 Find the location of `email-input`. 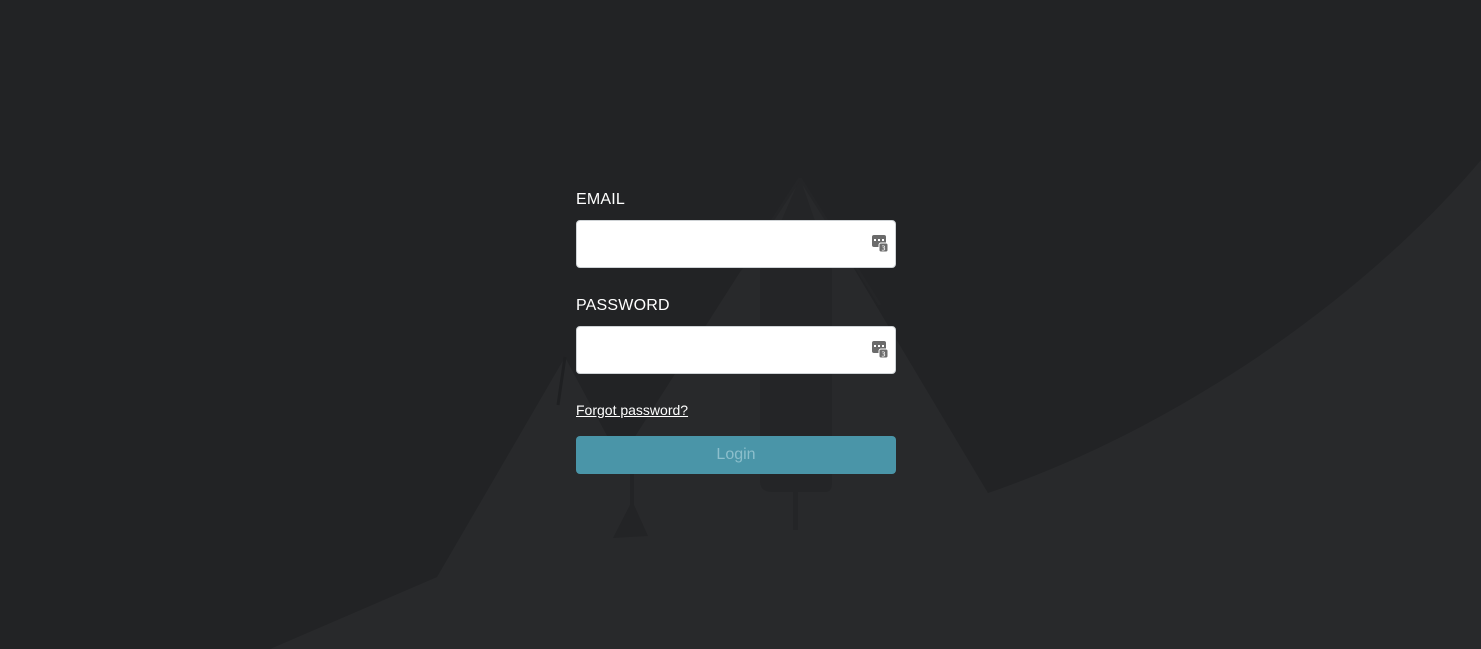

email-input is located at coordinates (736, 244).